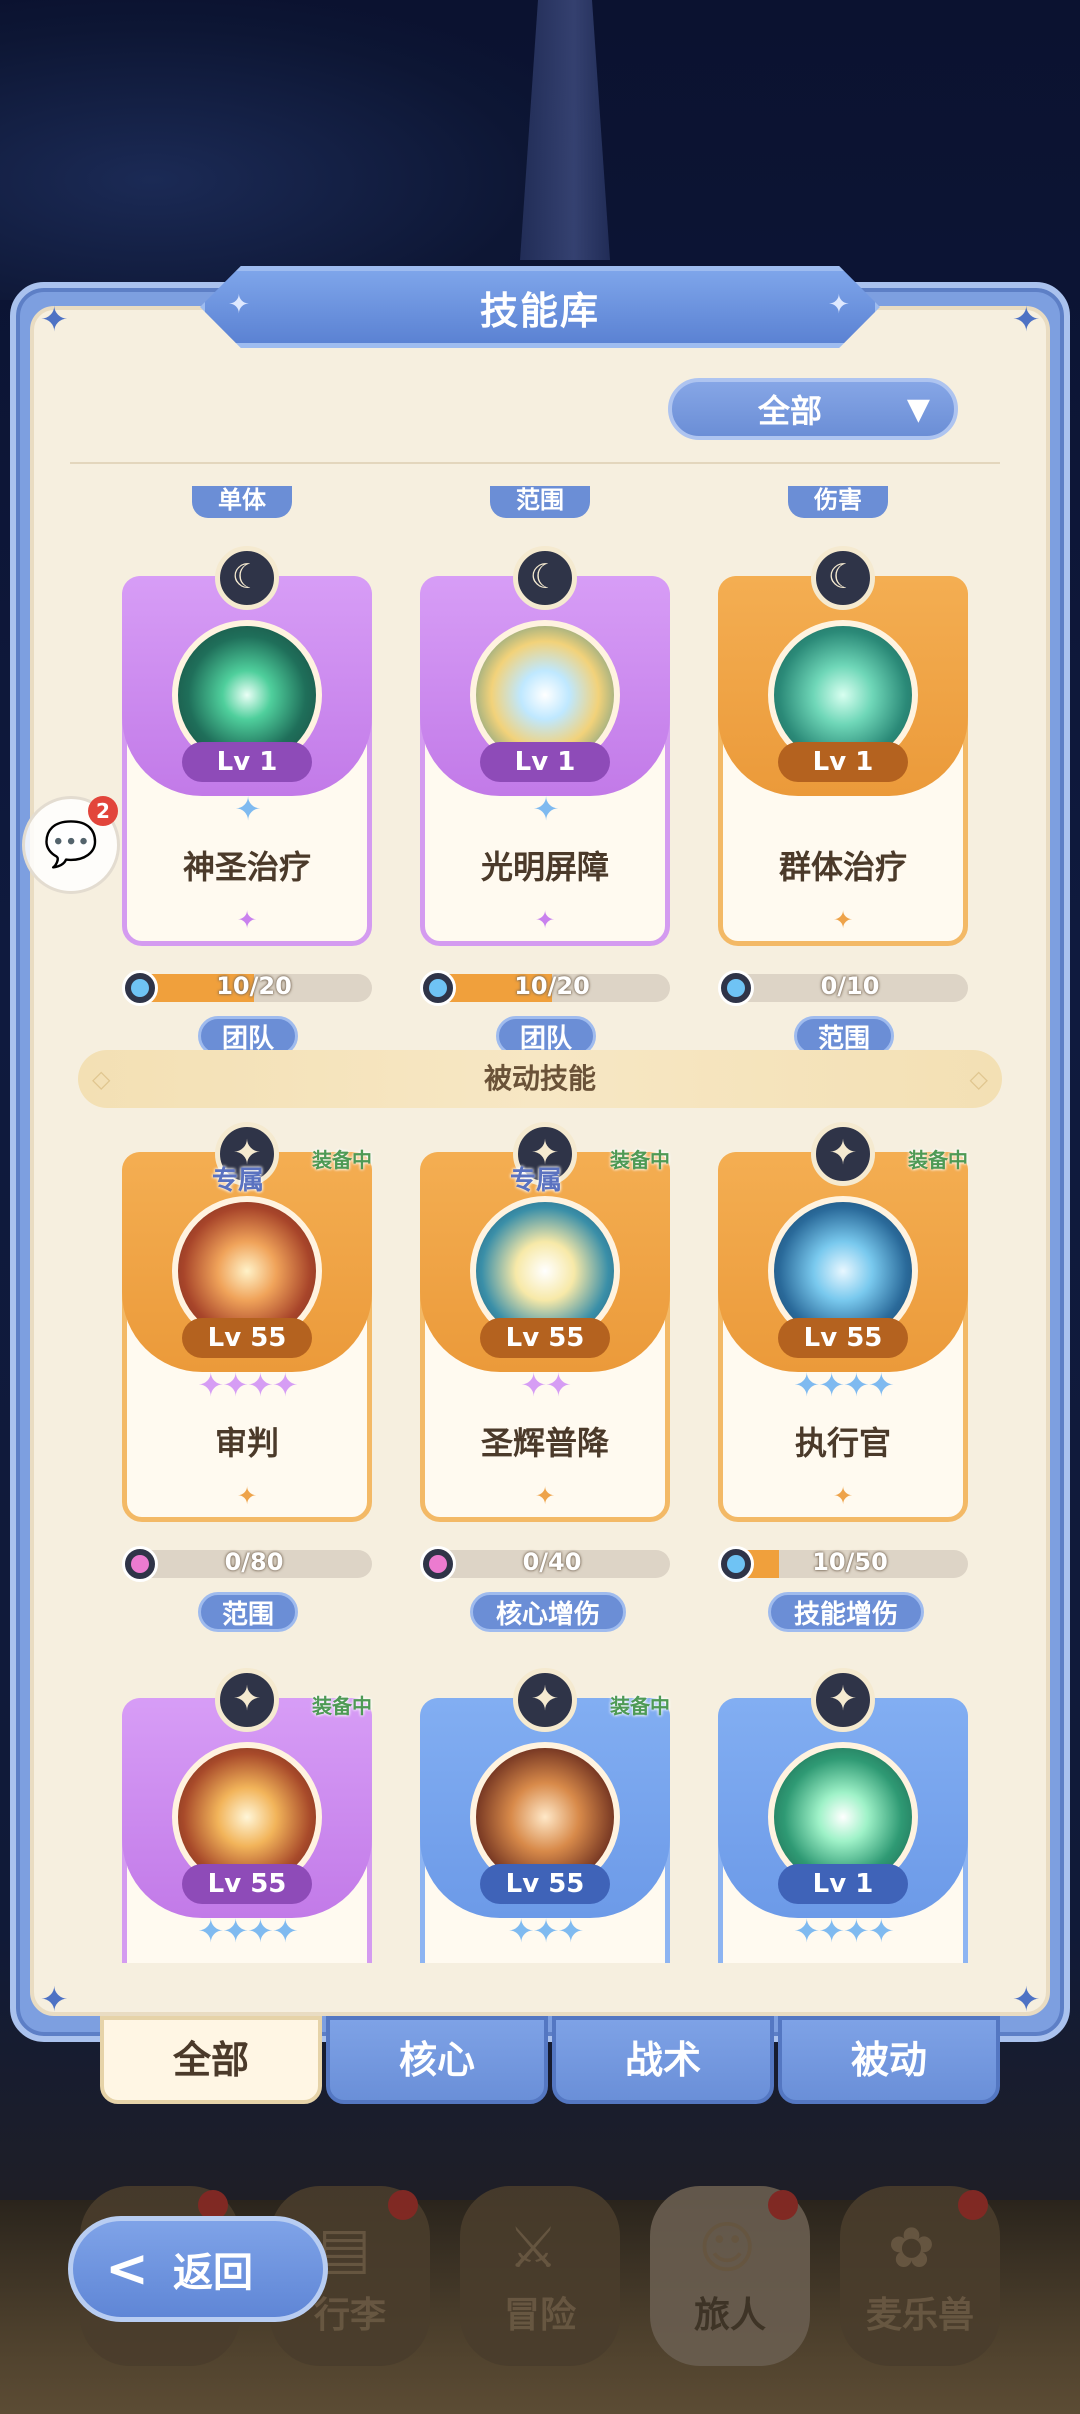 The height and width of the screenshot is (2414, 1080). Describe the element at coordinates (127, 2269) in the screenshot. I see `back-arrow-icon: <` at that location.